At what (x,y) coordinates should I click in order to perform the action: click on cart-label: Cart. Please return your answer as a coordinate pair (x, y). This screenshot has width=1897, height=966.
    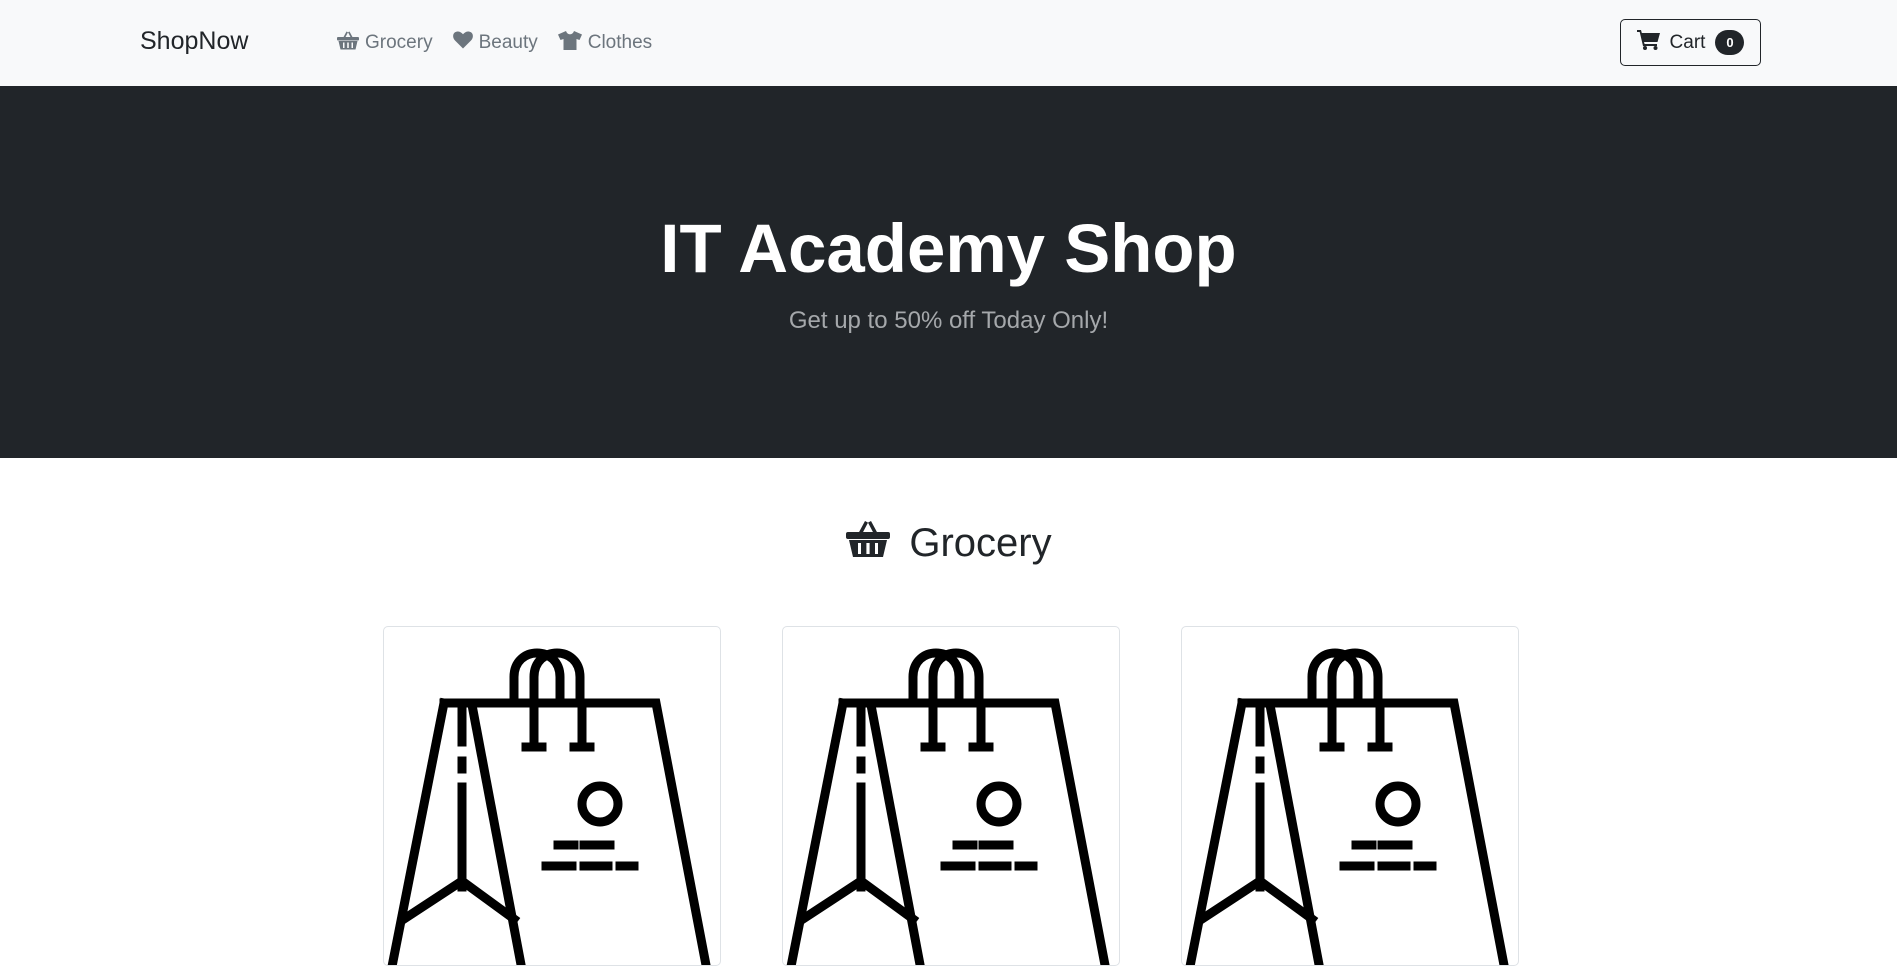
    Looking at the image, I should click on (1687, 42).